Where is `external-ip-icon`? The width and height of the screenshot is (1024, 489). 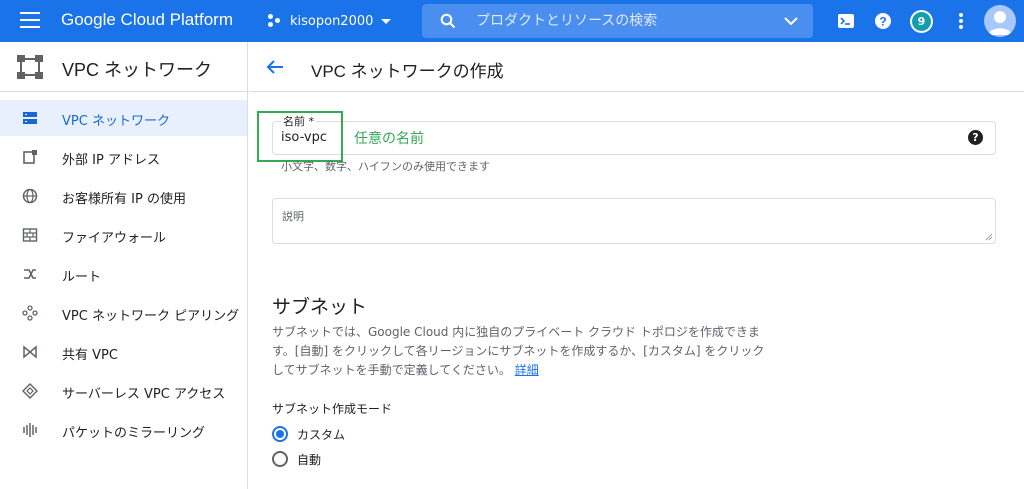 external-ip-icon is located at coordinates (30, 157).